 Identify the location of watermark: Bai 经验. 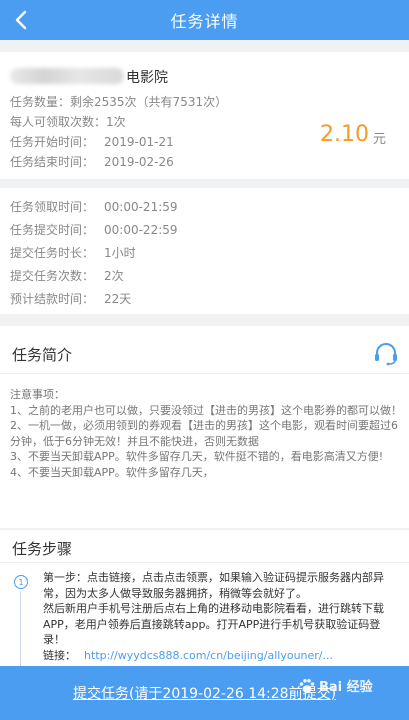
(335, 685).